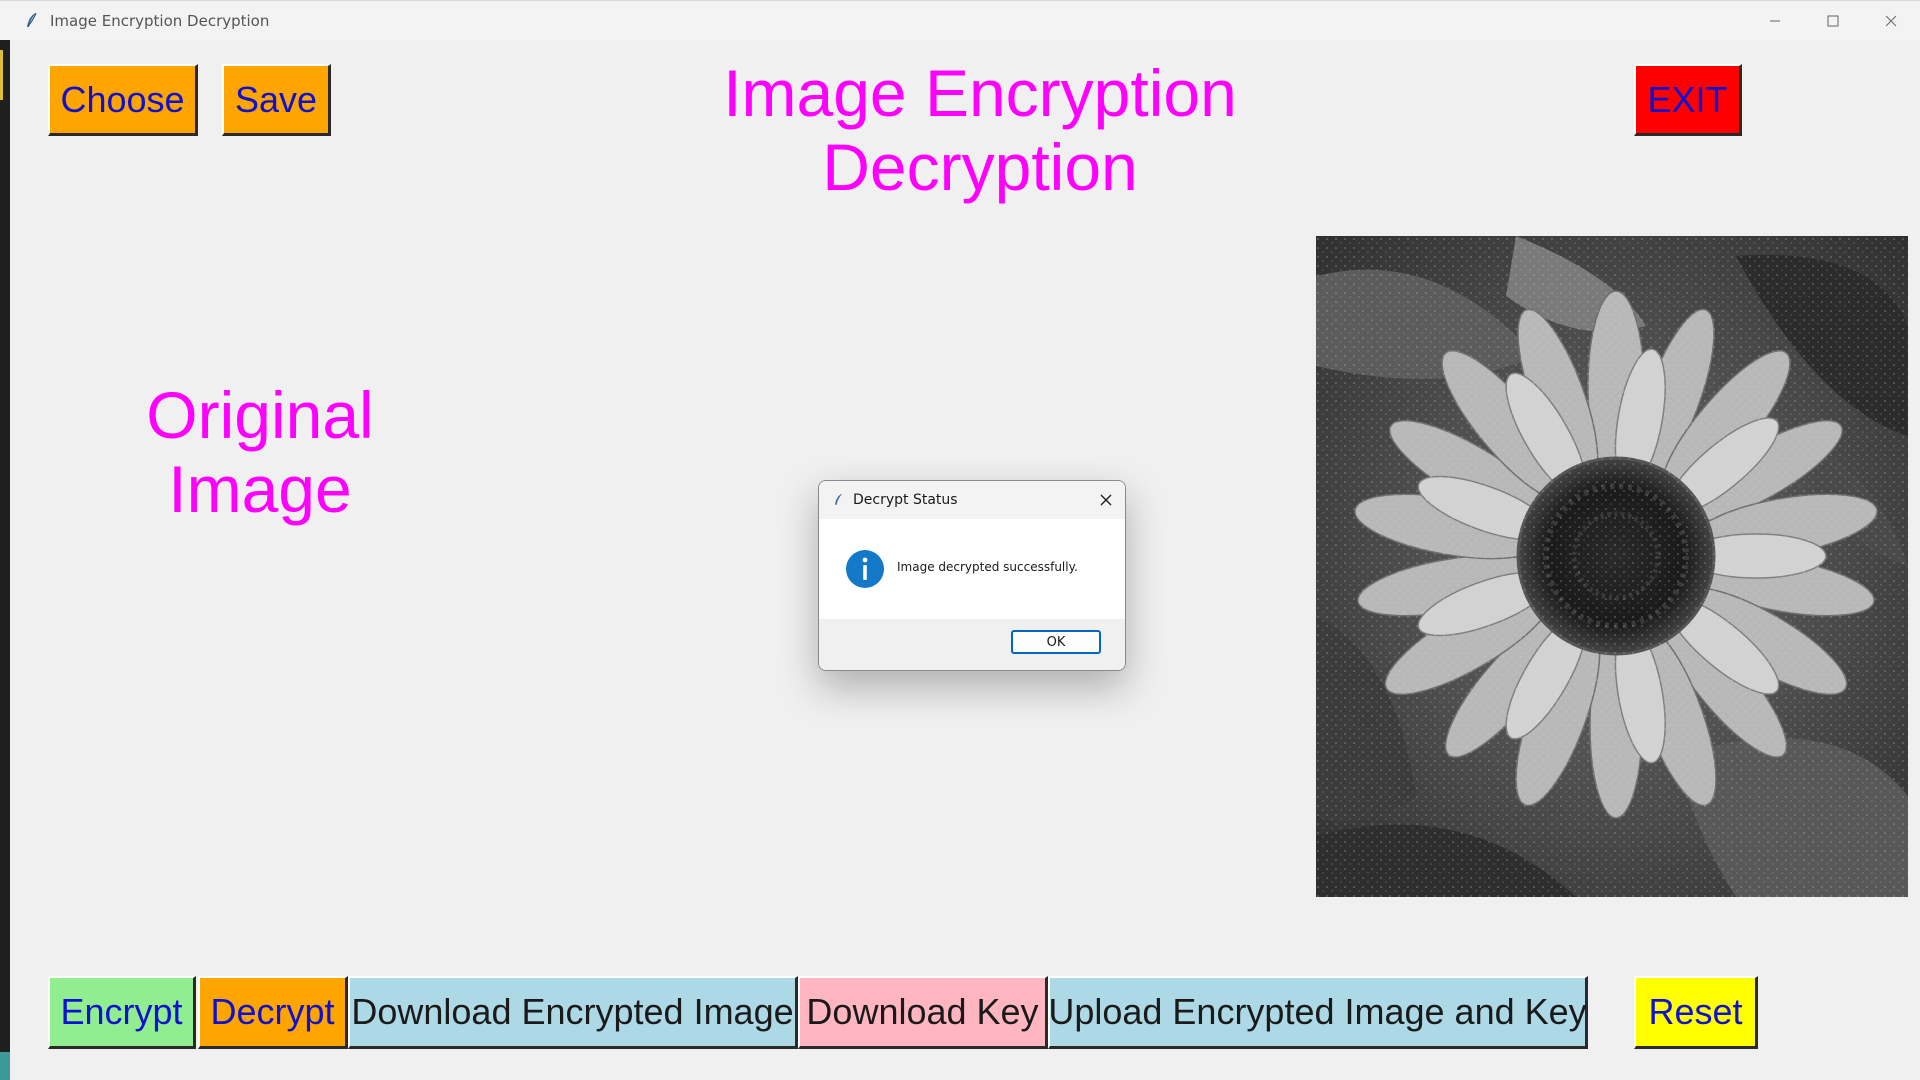  What do you see at coordinates (980, 93) in the screenshot?
I see `app-heading-line1: Image Encryption` at bounding box center [980, 93].